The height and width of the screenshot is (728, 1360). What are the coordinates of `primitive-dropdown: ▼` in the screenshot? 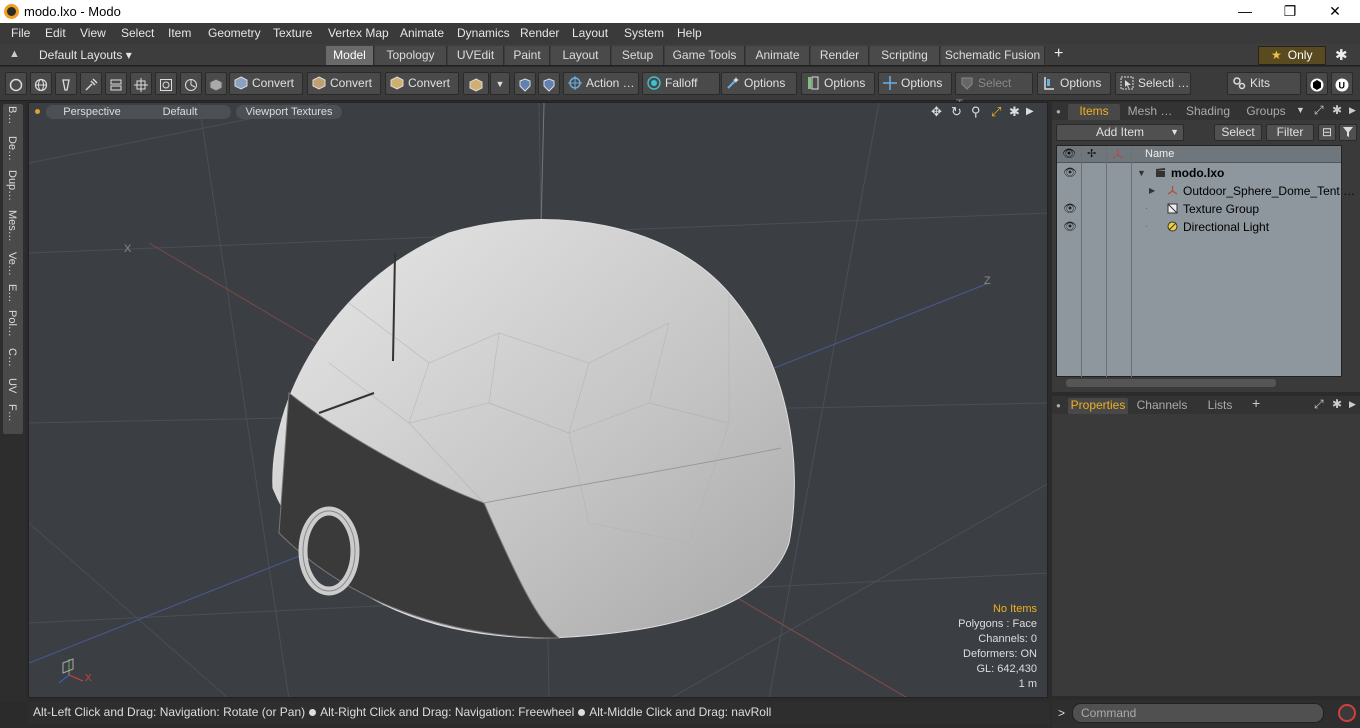 It's located at (500, 83).